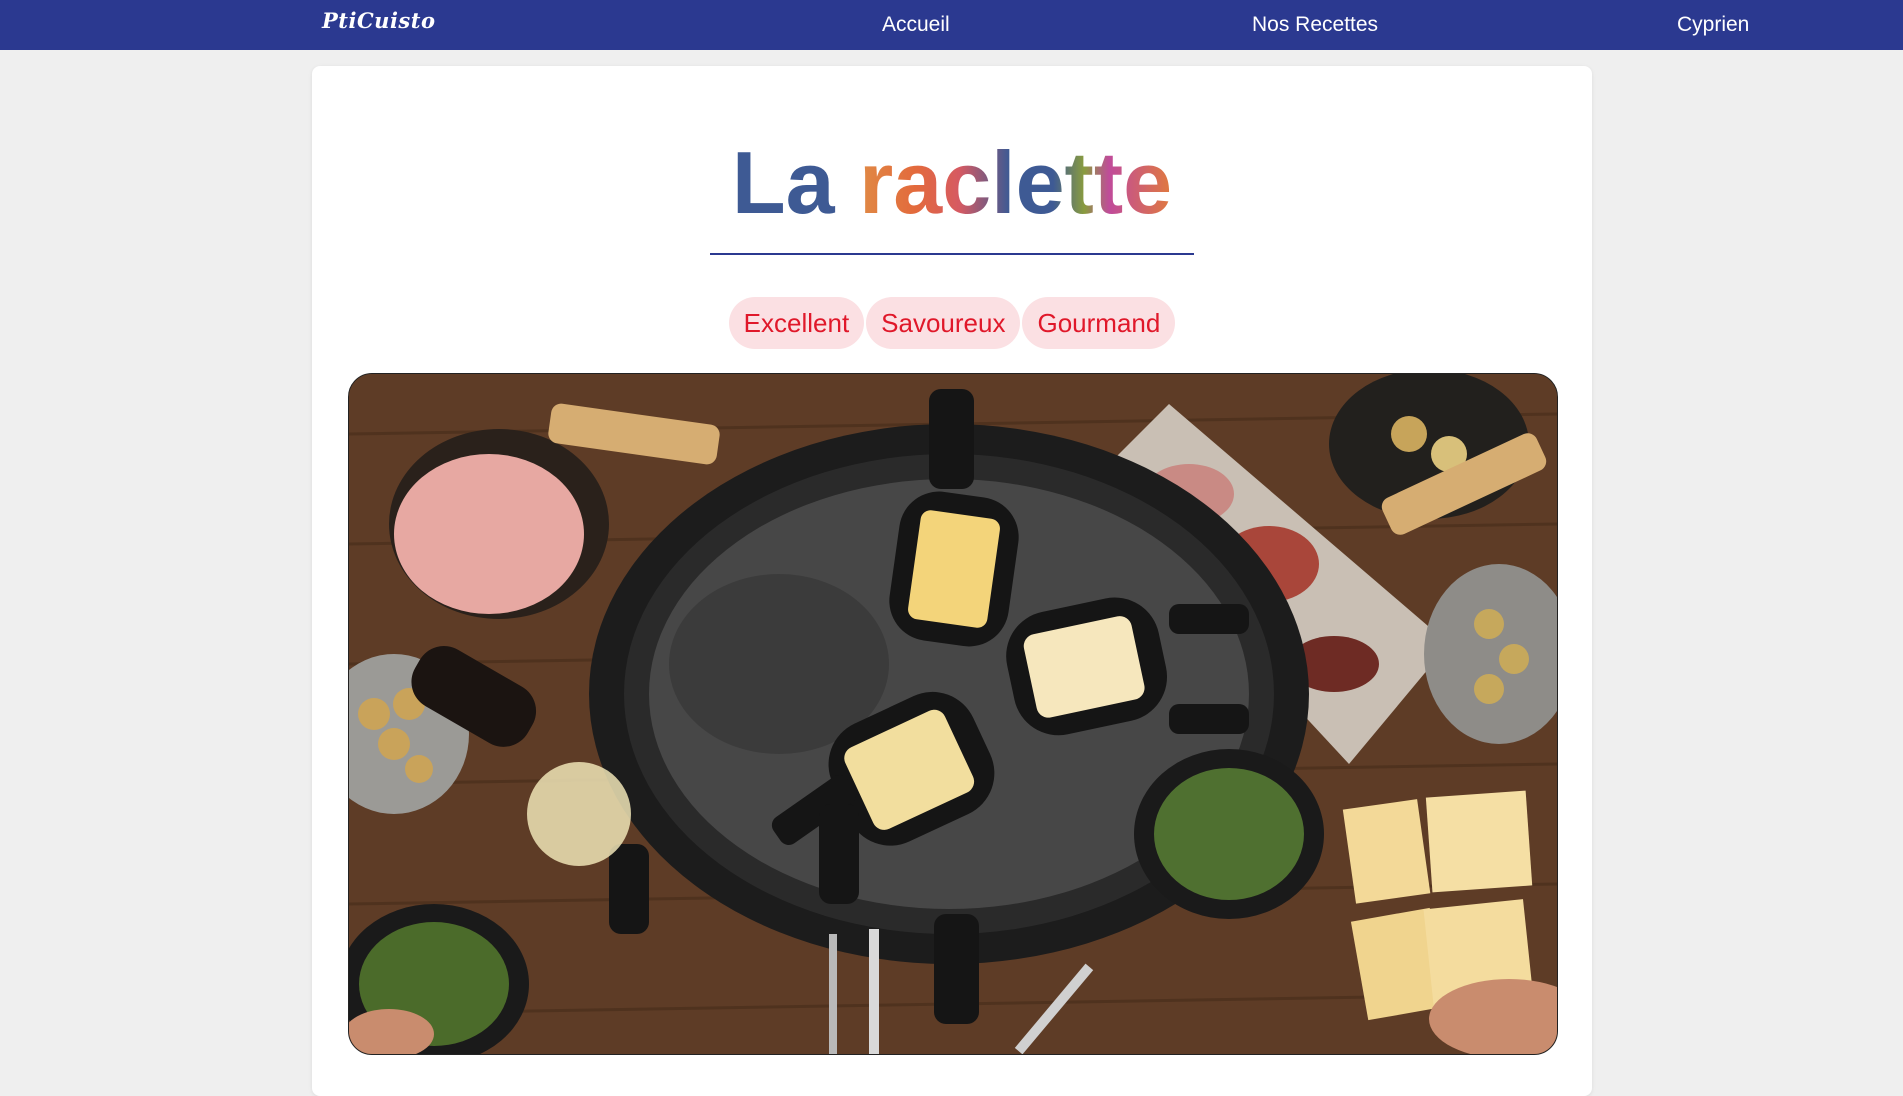 The height and width of the screenshot is (1096, 1903). Describe the element at coordinates (1315, 25) in the screenshot. I see `nav-link-recipes: Nos Recettes` at that location.